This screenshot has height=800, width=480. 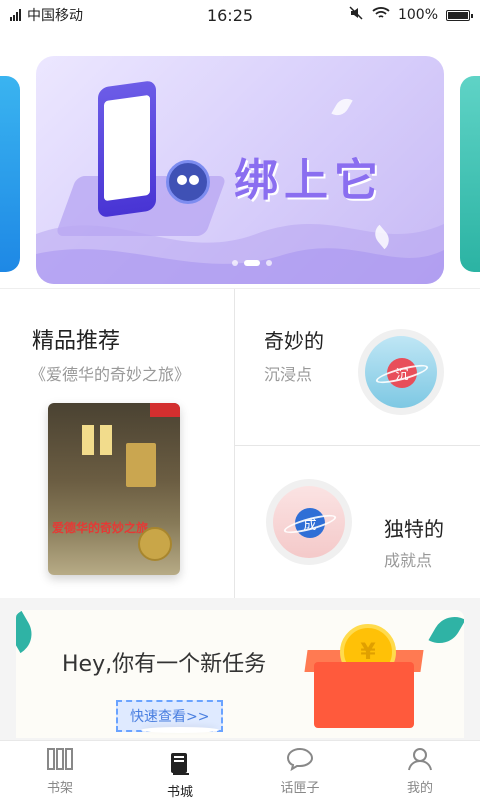 What do you see at coordinates (414, 529) in the screenshot?
I see `achievement-title: 独特的` at bounding box center [414, 529].